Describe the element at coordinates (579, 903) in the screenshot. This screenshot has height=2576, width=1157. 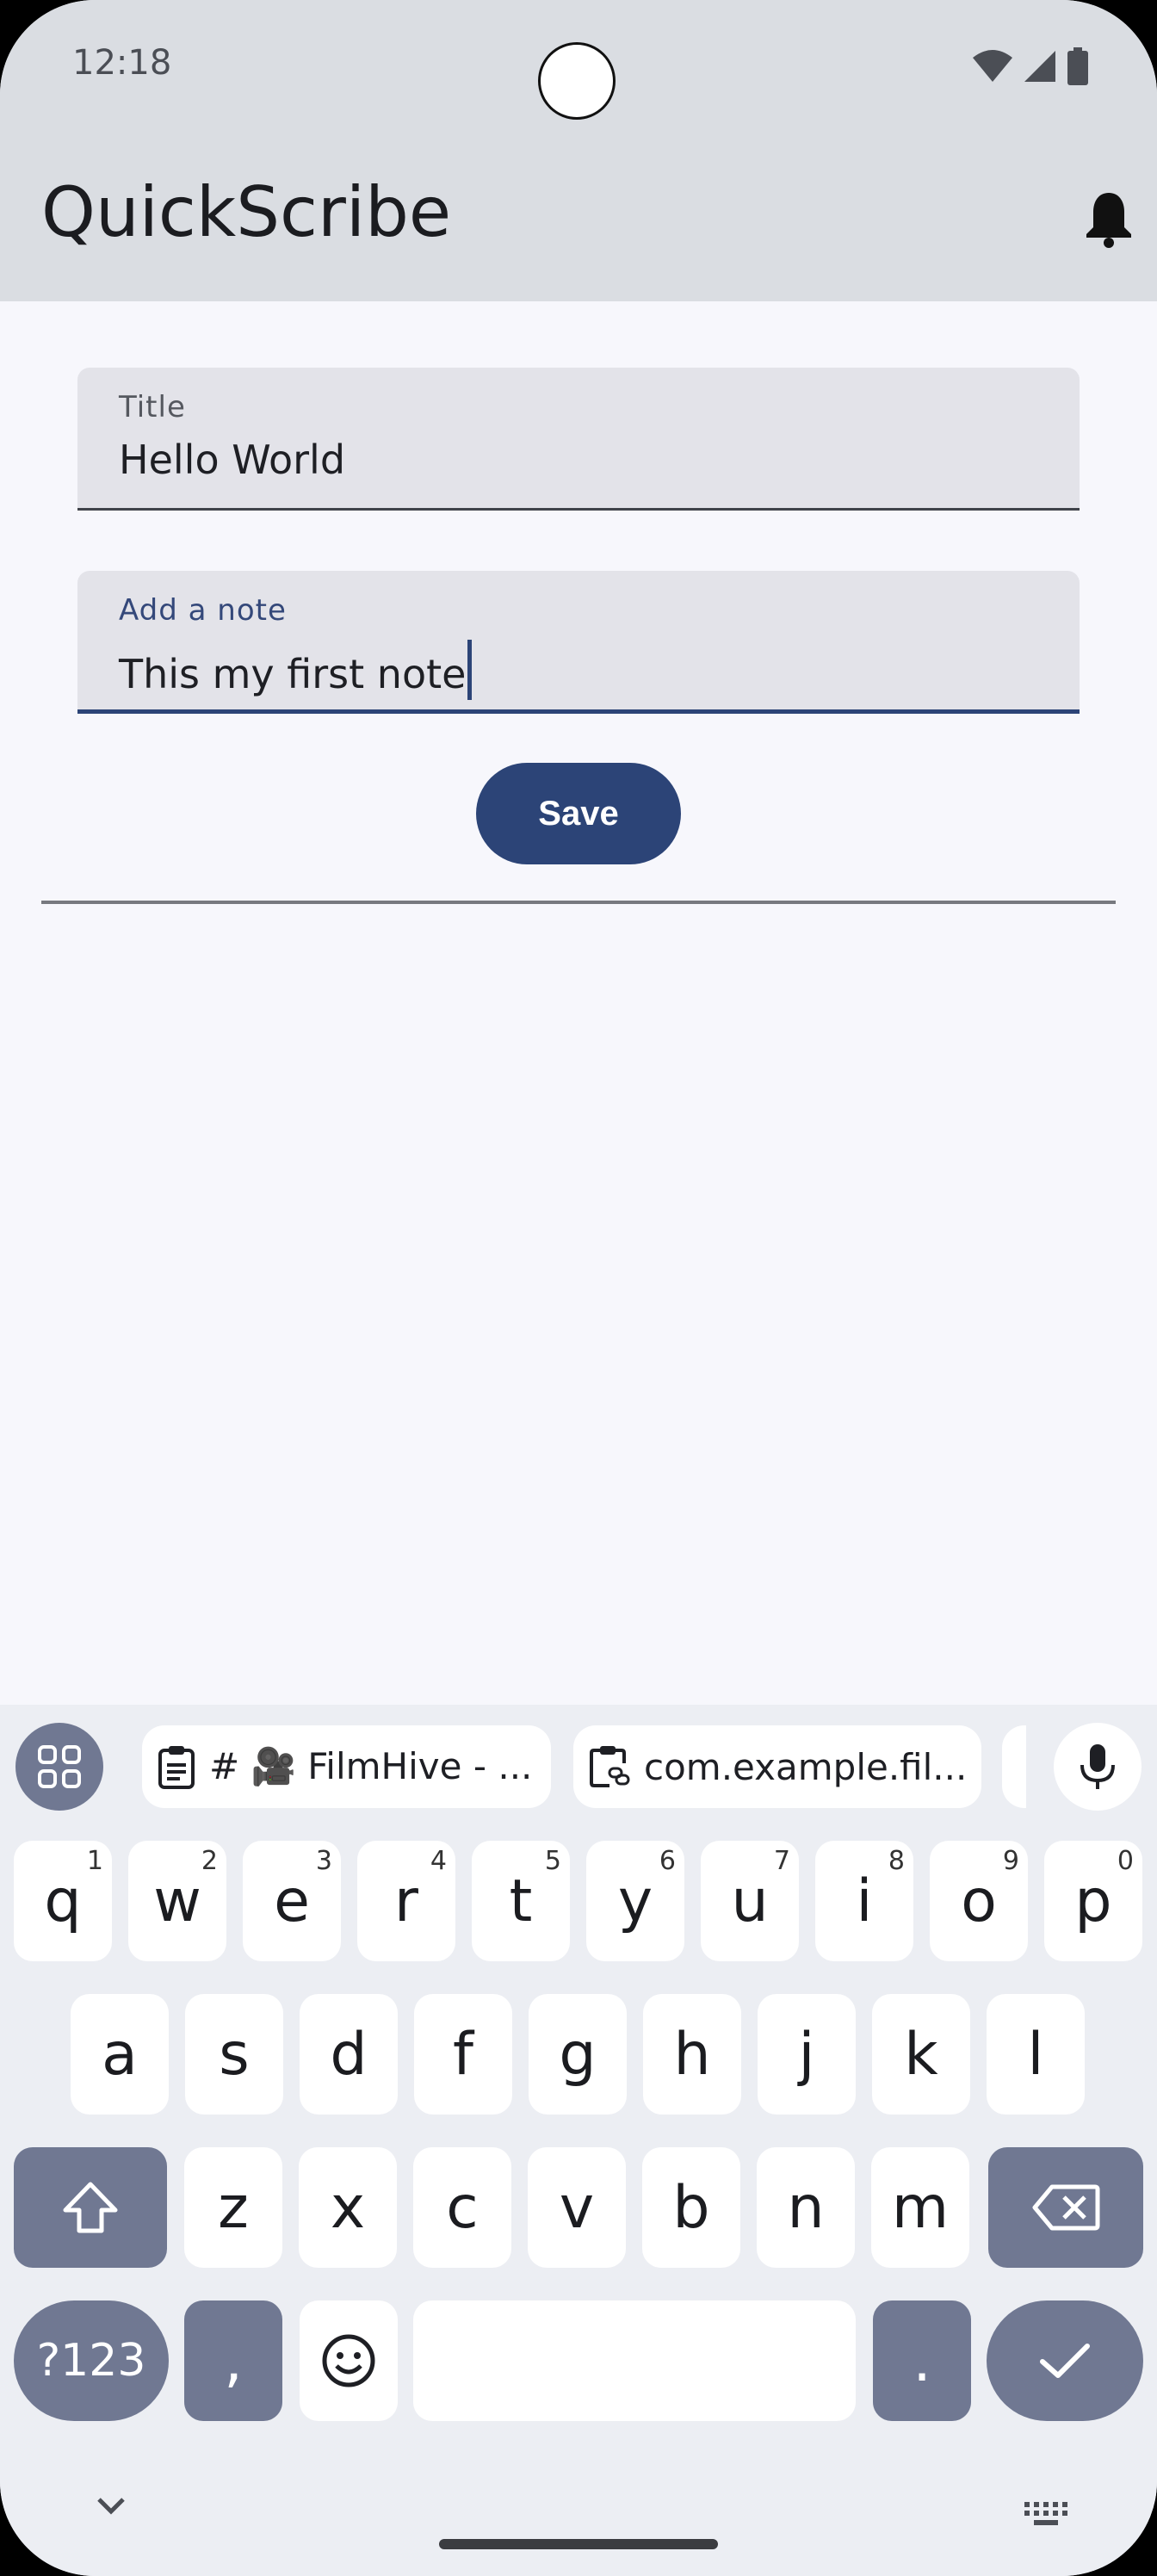
I see `divider` at that location.